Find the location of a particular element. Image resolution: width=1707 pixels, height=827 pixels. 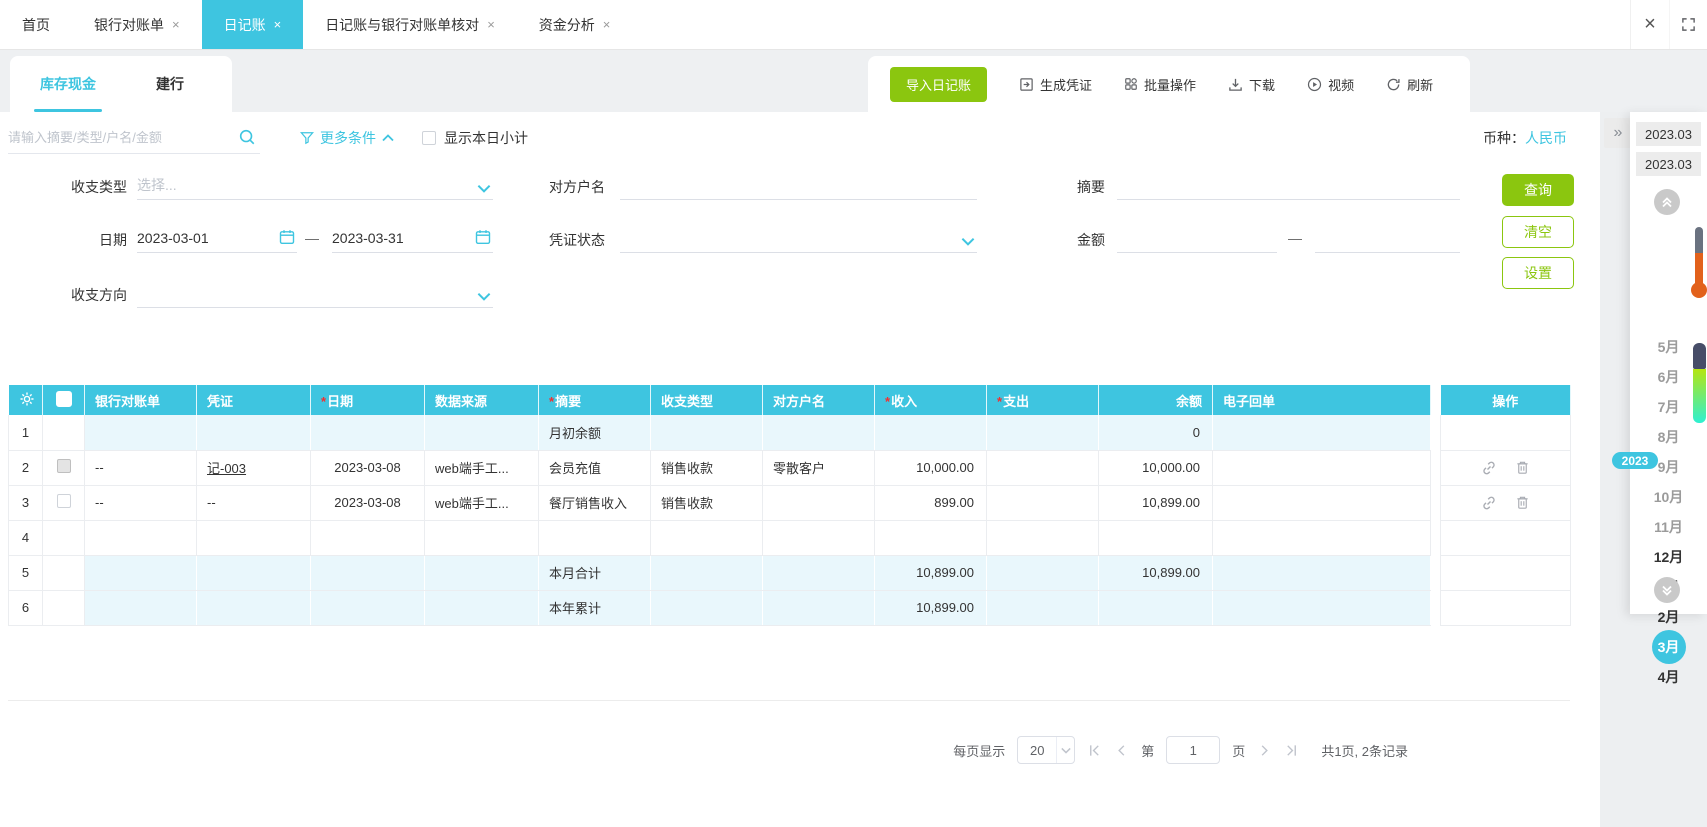

thermometer-bulb-icon is located at coordinates (1699, 290).